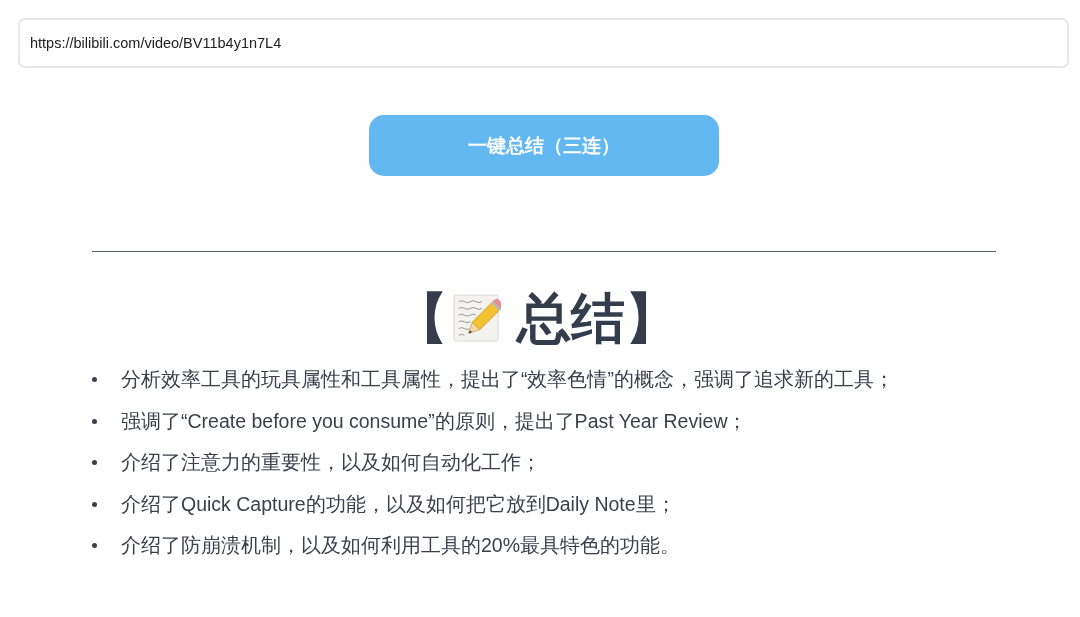 The image size is (1080, 617). Describe the element at coordinates (434, 421) in the screenshot. I see `summary-point: 强调了“Create before you consume”的原则，提出了Past Year Review；` at that location.